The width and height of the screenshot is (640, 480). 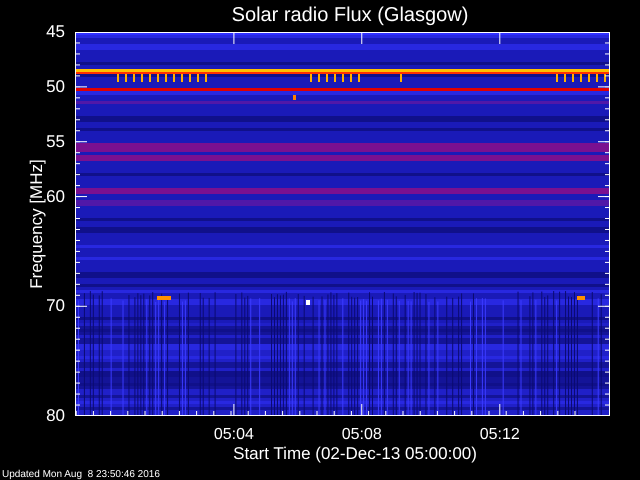 What do you see at coordinates (81, 474) in the screenshot?
I see `update-timestamp: Updated Mon Aug 8 23:50:46 2016` at bounding box center [81, 474].